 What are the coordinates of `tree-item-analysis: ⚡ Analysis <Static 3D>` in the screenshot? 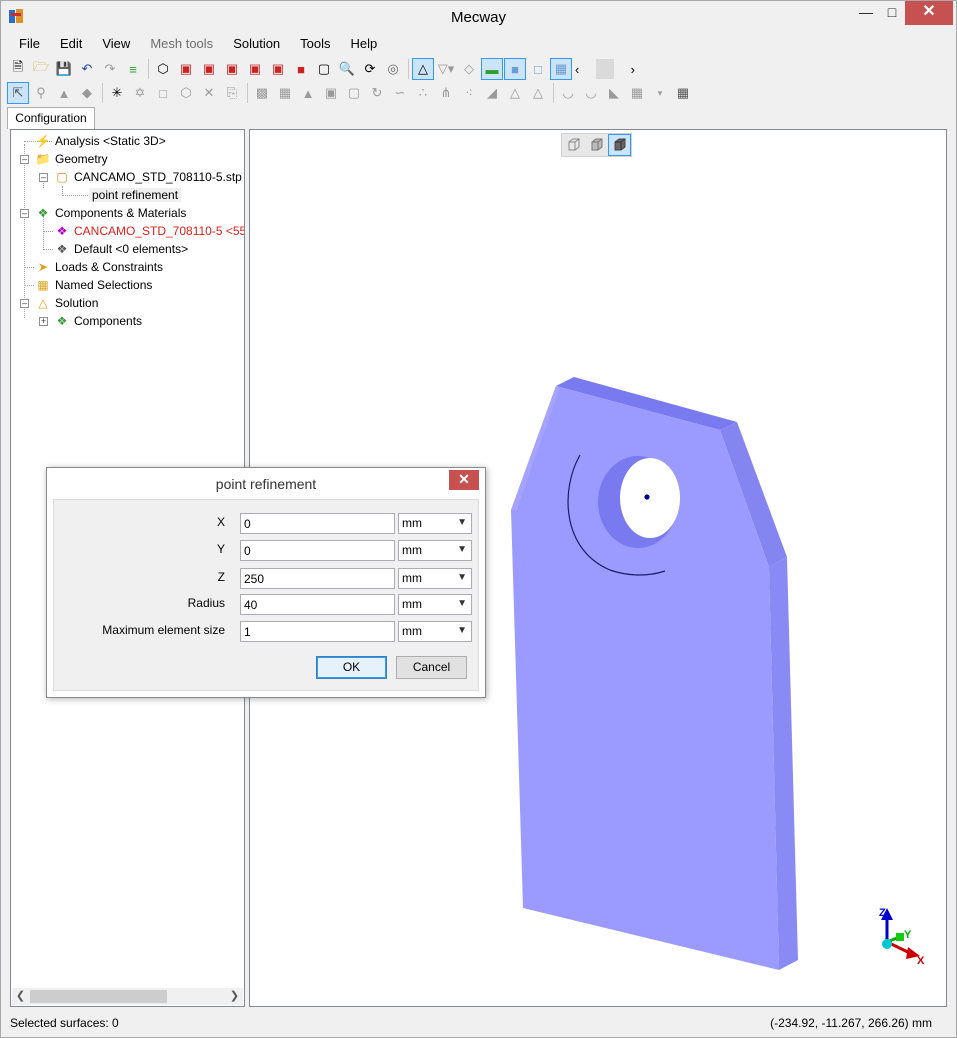 It's located at (100, 141).